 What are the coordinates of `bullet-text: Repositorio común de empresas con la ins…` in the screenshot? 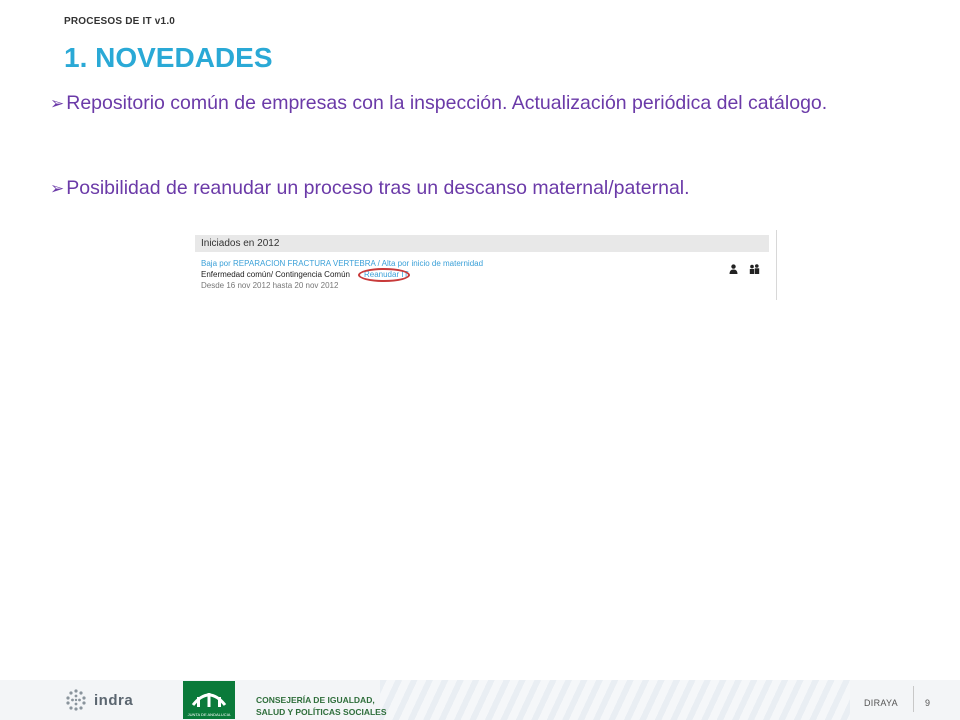 It's located at (447, 103).